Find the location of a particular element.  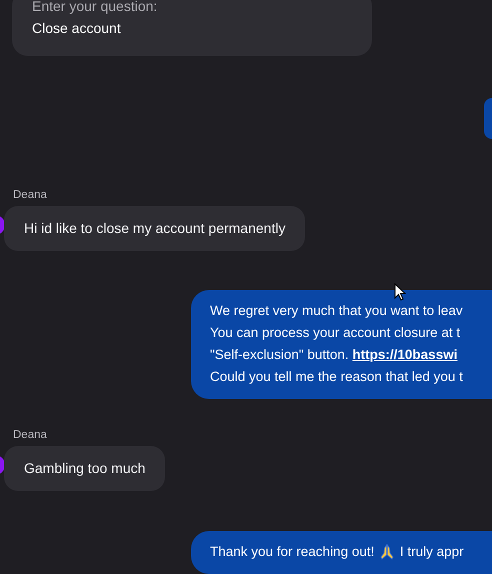

message-link: https://10basswi is located at coordinates (405, 354).